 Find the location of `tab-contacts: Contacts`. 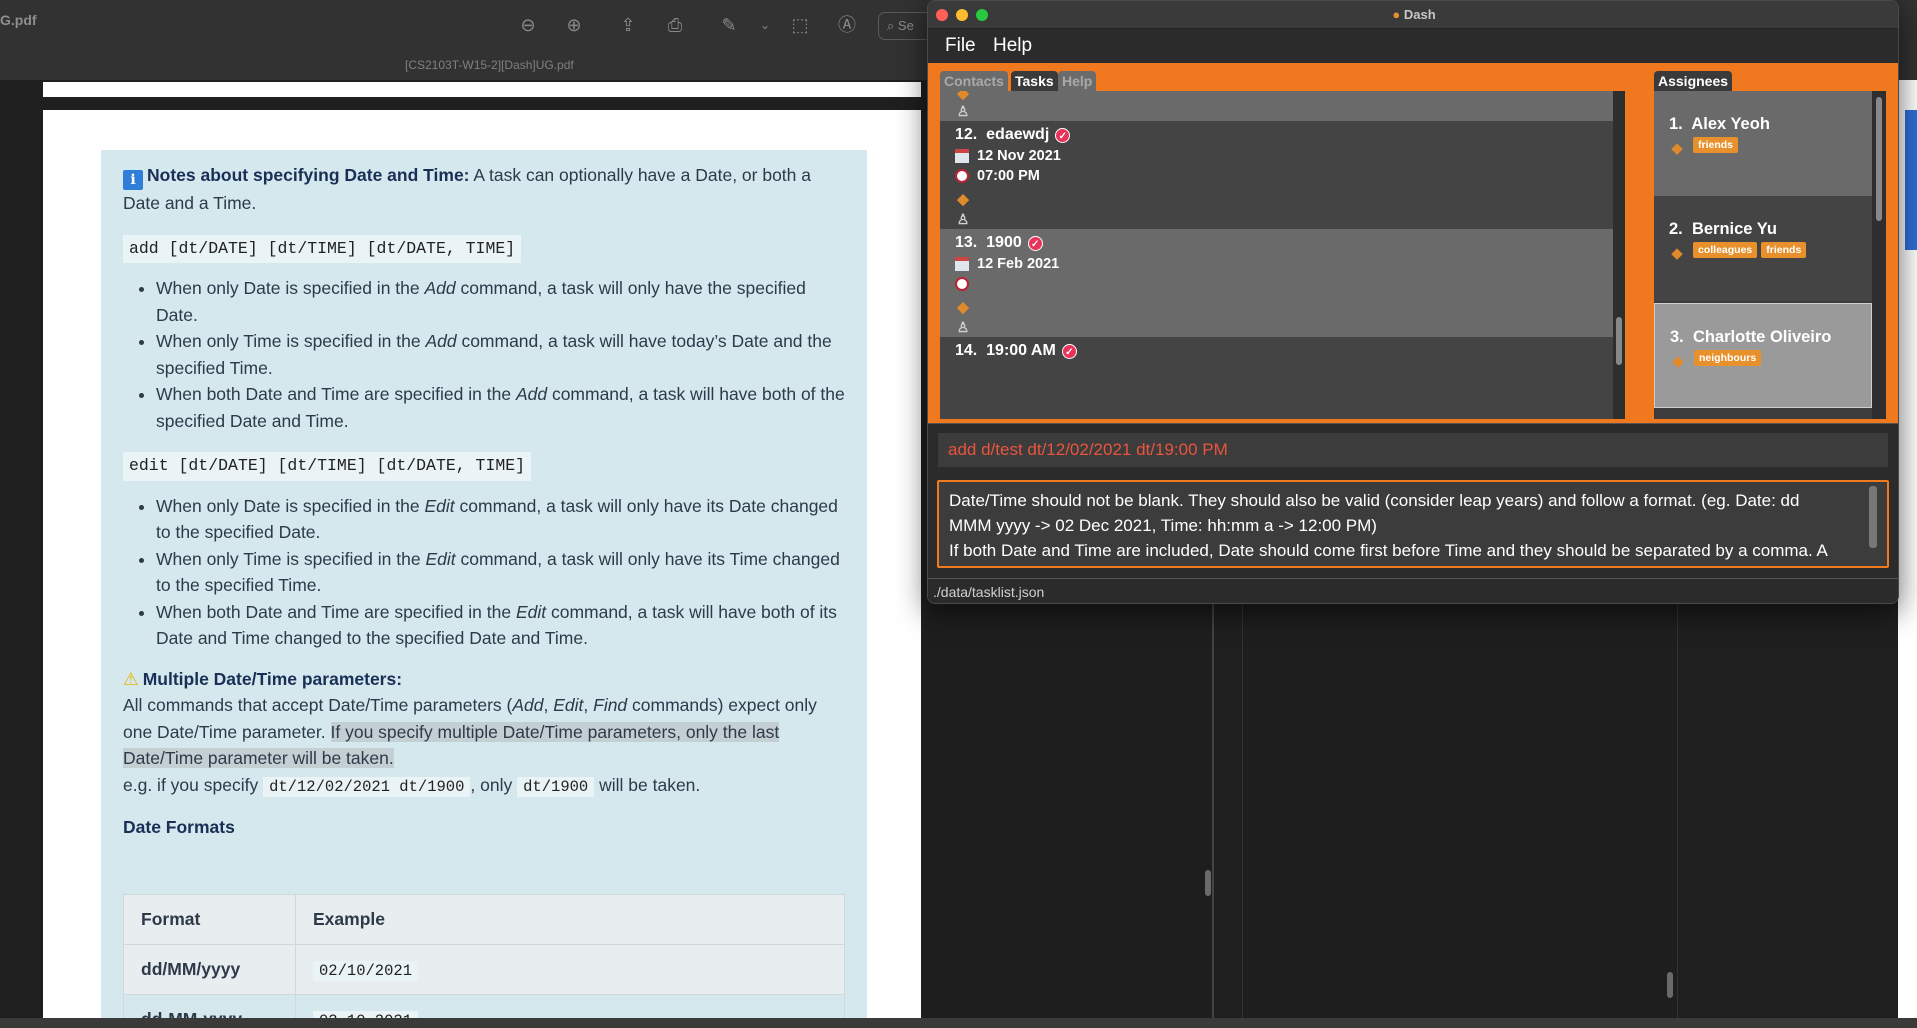

tab-contacts: Contacts is located at coordinates (974, 81).